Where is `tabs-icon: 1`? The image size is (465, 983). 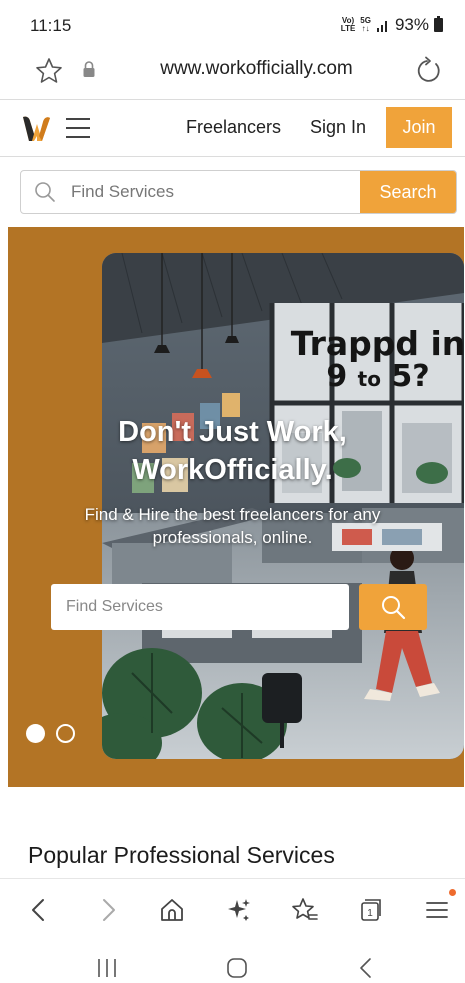 tabs-icon: 1 is located at coordinates (370, 910).